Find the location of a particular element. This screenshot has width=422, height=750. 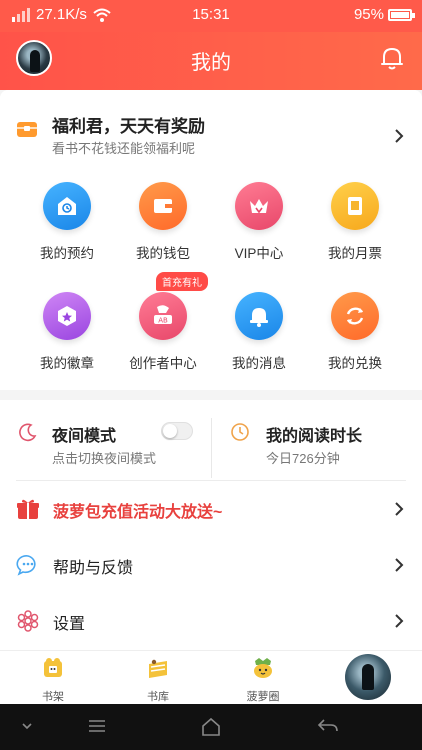

grid-item-creator: AB 创作者中心 is located at coordinates (163, 332).